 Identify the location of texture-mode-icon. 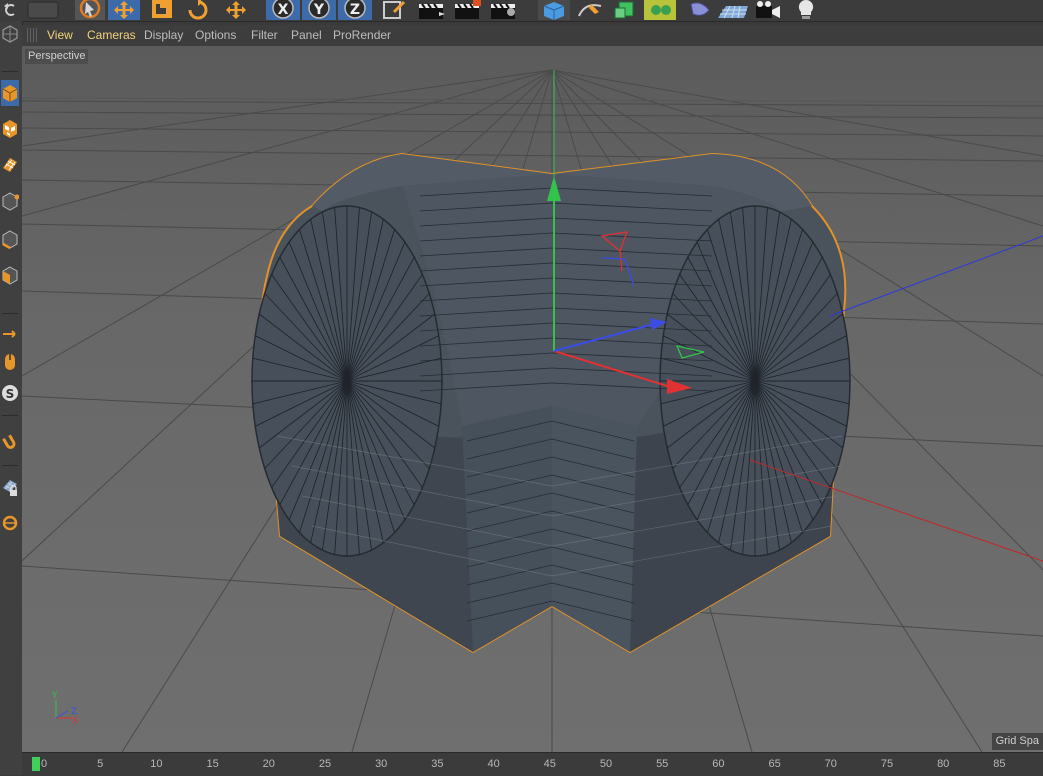
(10, 129).